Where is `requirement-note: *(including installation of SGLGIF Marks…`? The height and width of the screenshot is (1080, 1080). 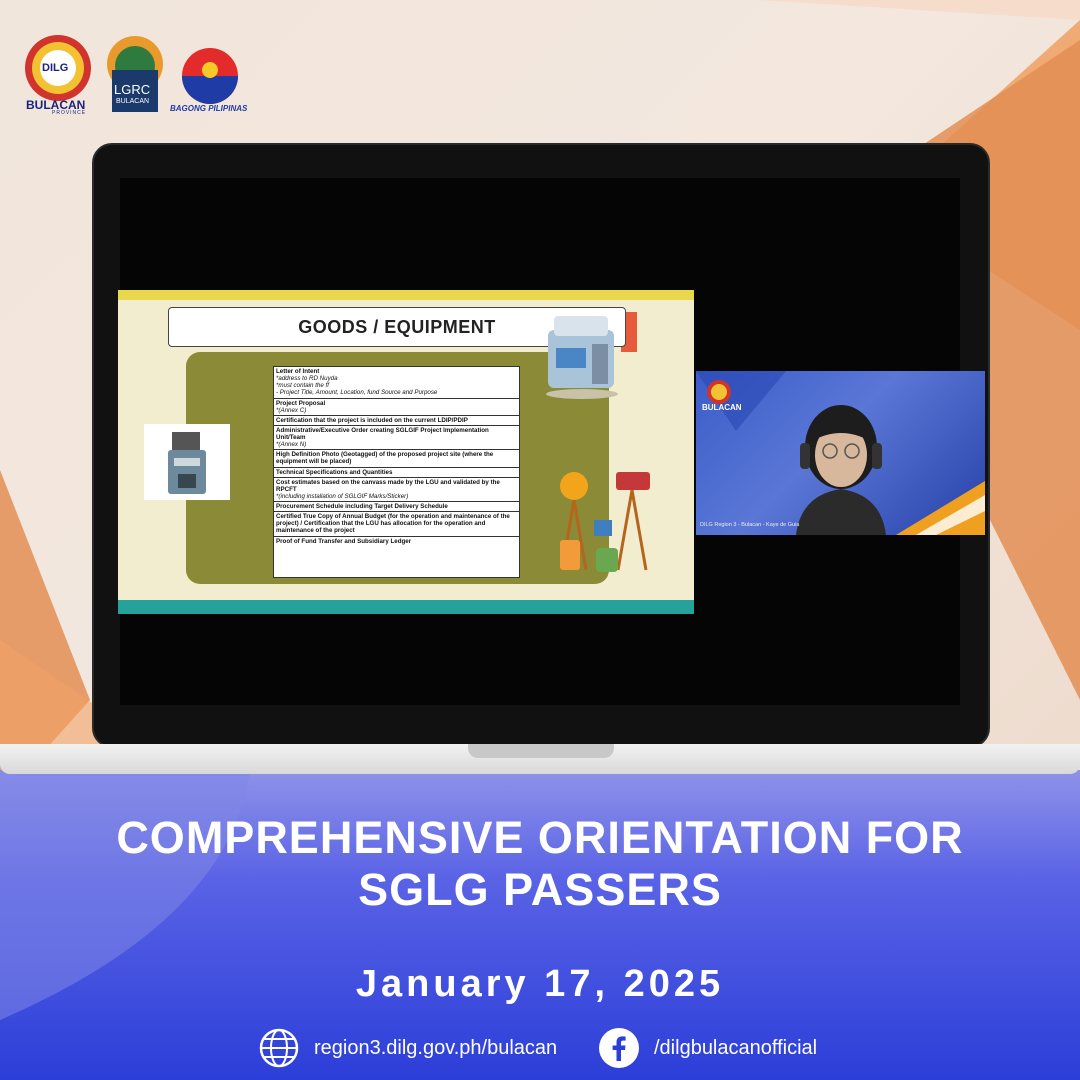
requirement-note: *(including installation of SGLGIF Marks… is located at coordinates (342, 496).